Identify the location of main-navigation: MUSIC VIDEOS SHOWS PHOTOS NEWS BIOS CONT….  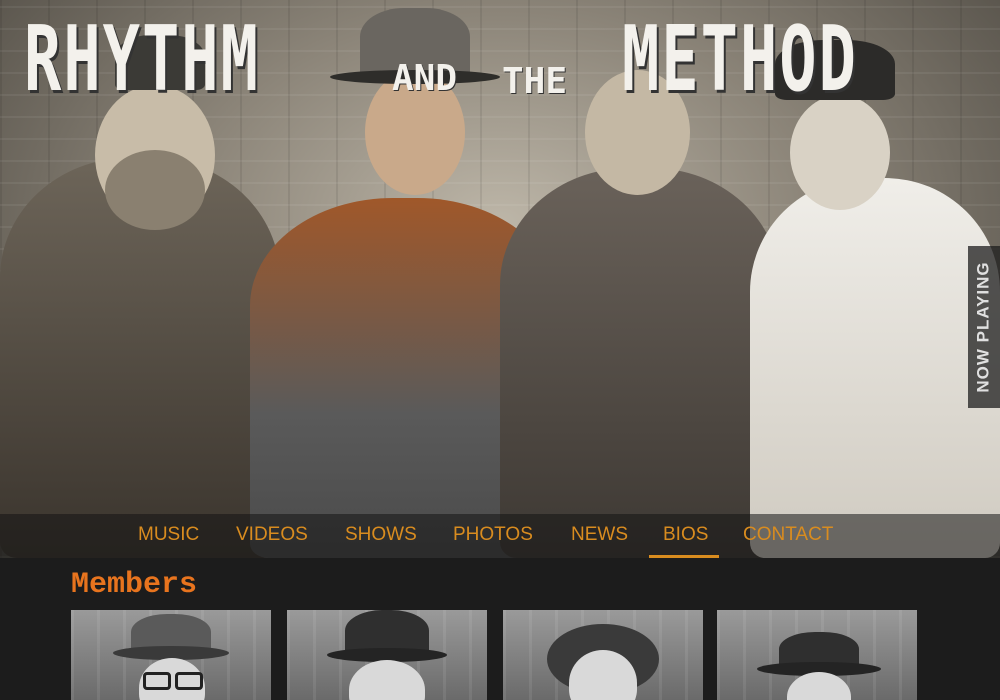
(500, 536).